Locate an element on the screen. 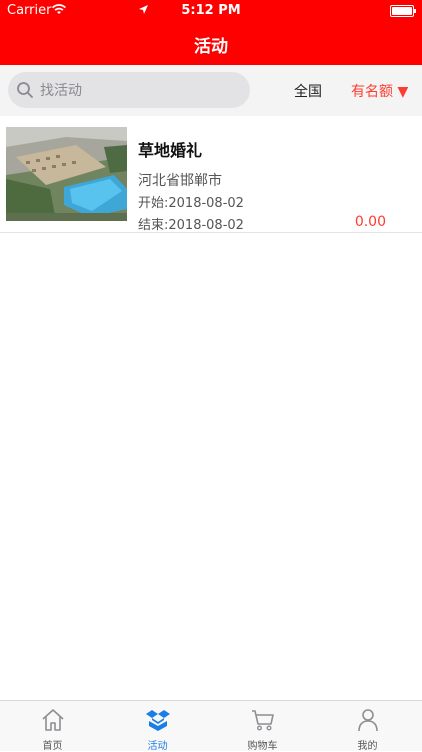 The width and height of the screenshot is (422, 752). activity-thumbnail is located at coordinates (66, 174).